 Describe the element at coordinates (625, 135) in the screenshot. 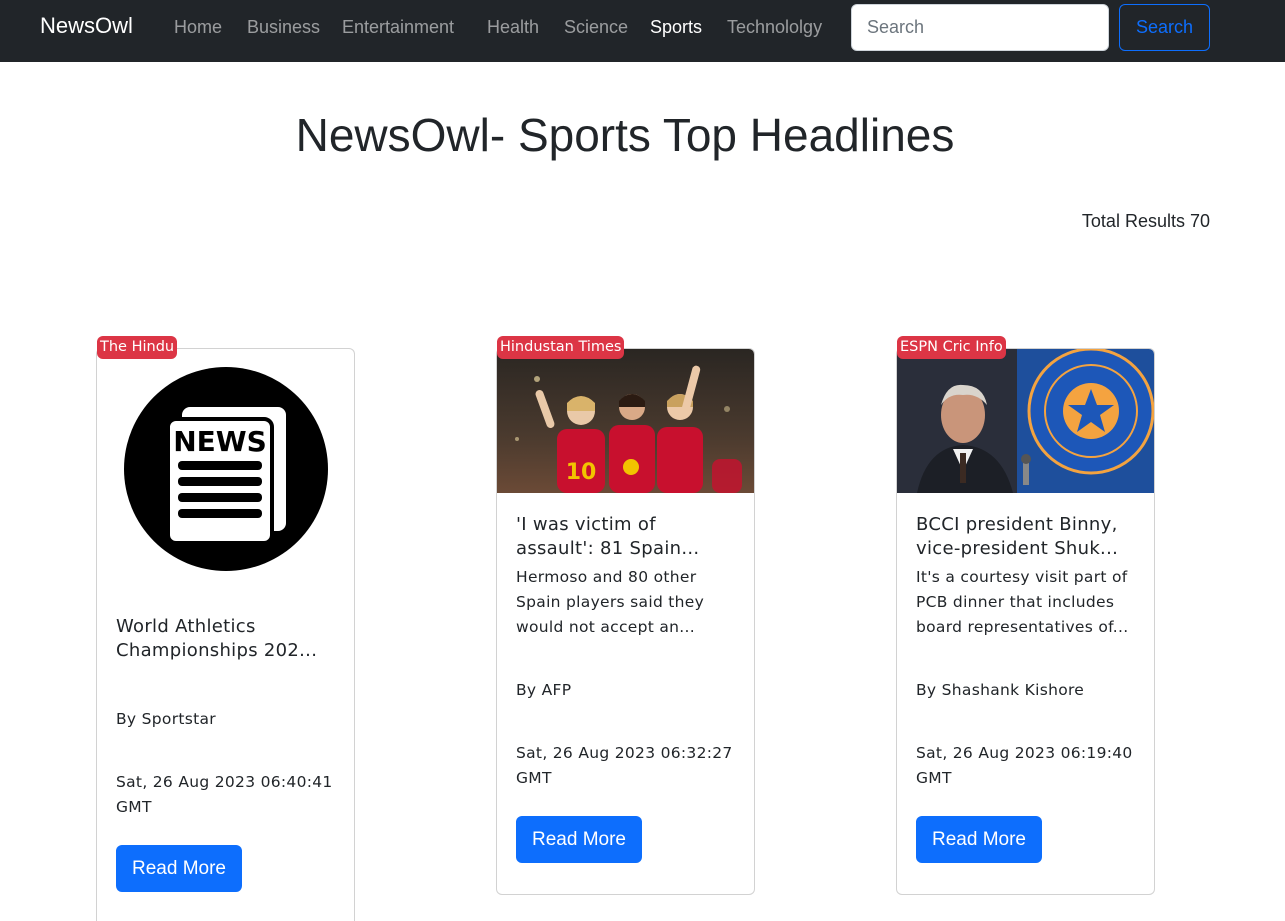

I see `page-title: NewsOwl- Sports Top Headlines` at that location.